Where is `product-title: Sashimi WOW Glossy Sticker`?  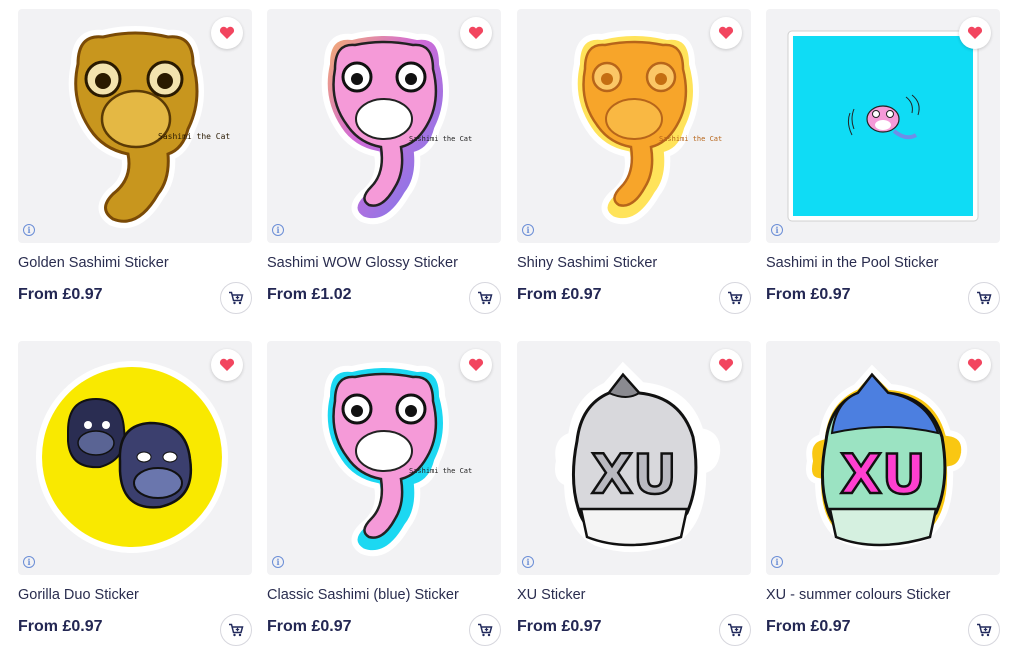 product-title: Sashimi WOW Glossy Sticker is located at coordinates (367, 263).